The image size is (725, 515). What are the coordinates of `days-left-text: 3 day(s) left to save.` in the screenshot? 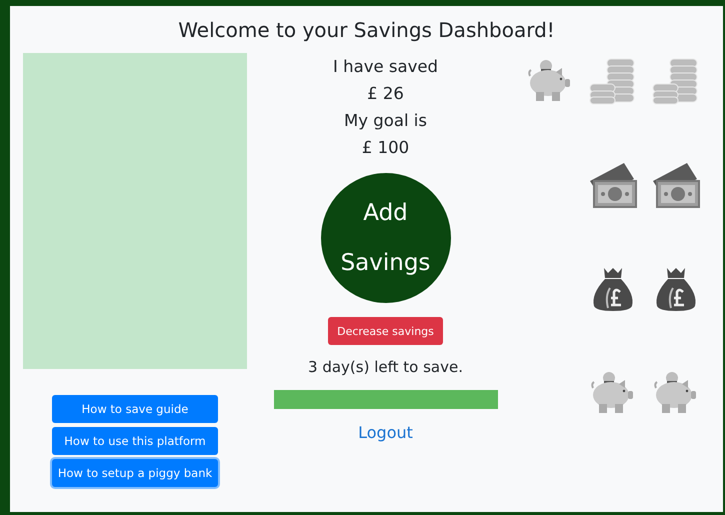 It's located at (385, 367).